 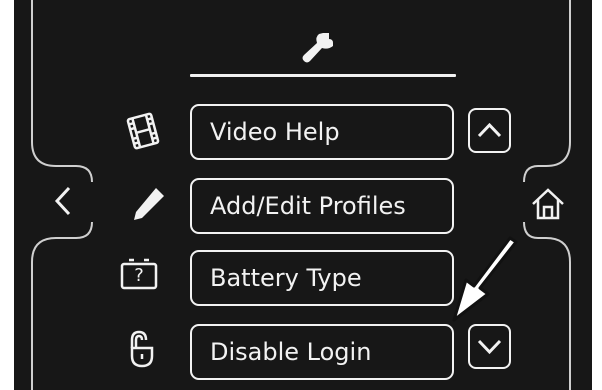 I want to click on pencil-icon, so click(x=150, y=202).